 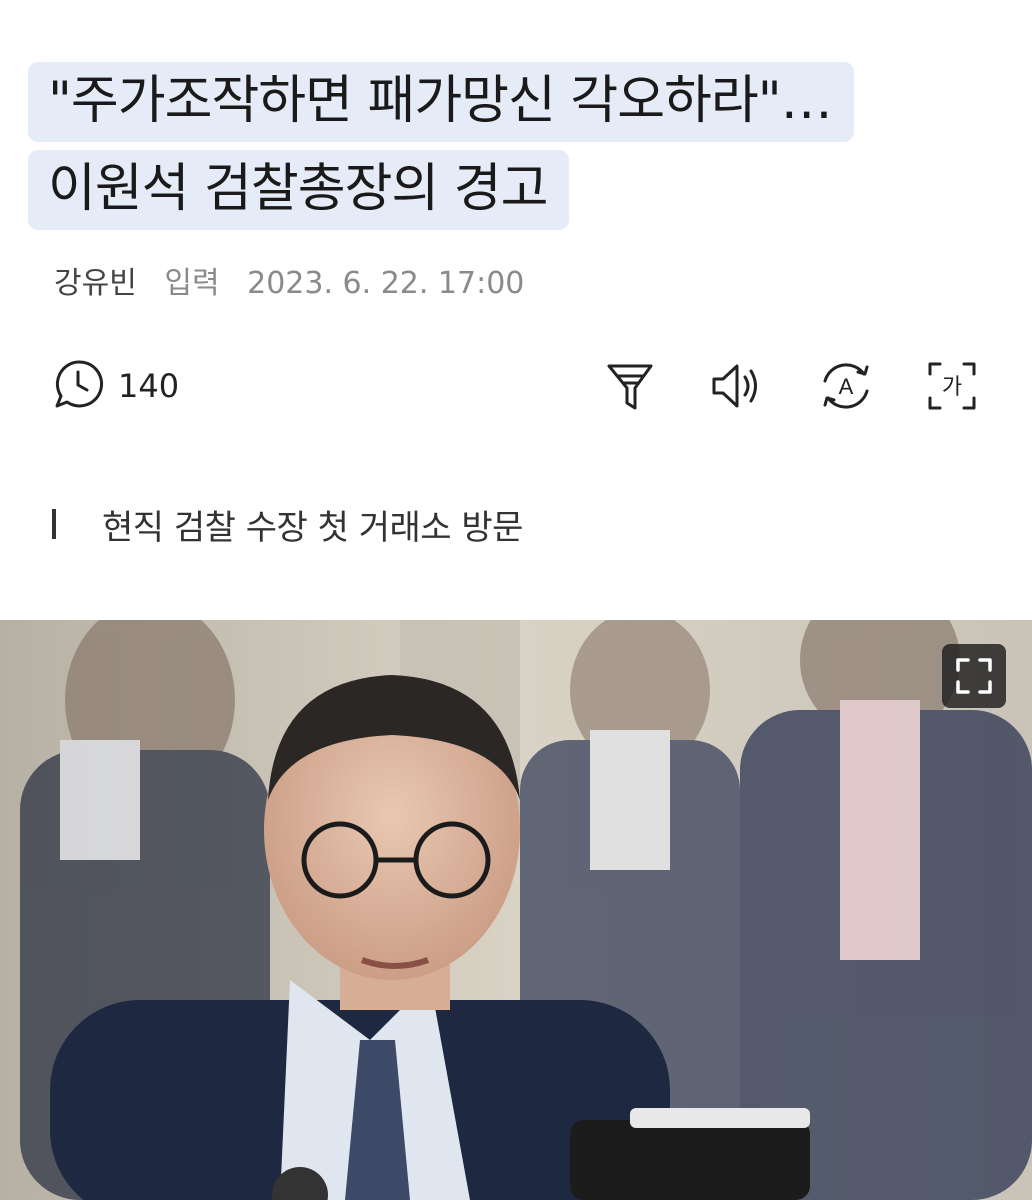 I want to click on headline-line-2-row: 이원석 검찰총장의 경고, so click(x=518, y=190).